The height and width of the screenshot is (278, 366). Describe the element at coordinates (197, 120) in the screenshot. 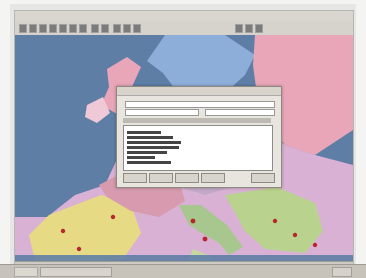

I see `dialog-separator` at that location.